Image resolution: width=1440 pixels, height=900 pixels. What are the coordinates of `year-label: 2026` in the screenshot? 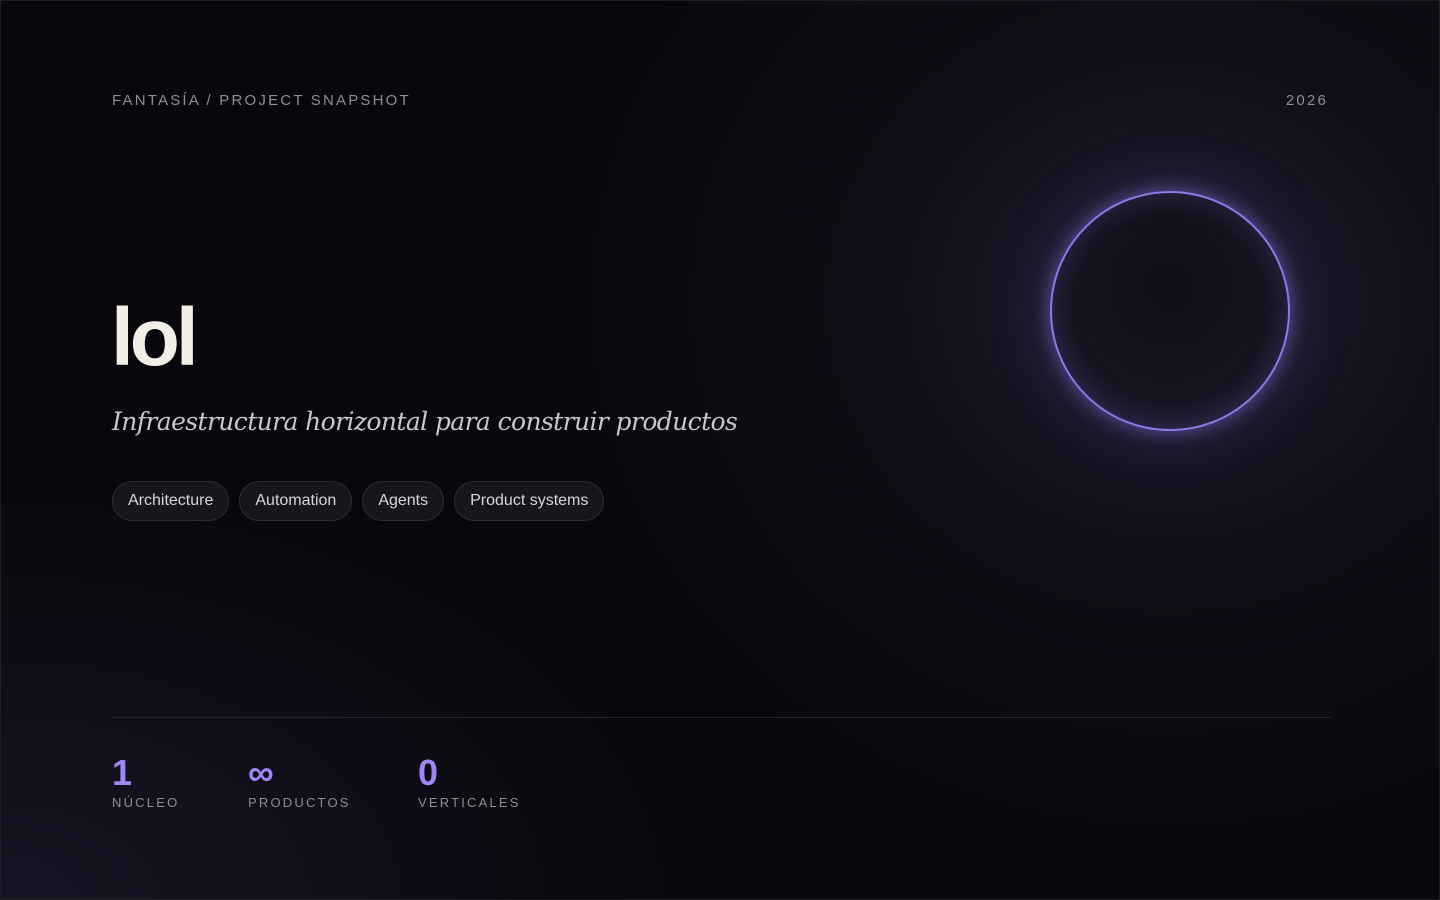 It's located at (1306, 100).